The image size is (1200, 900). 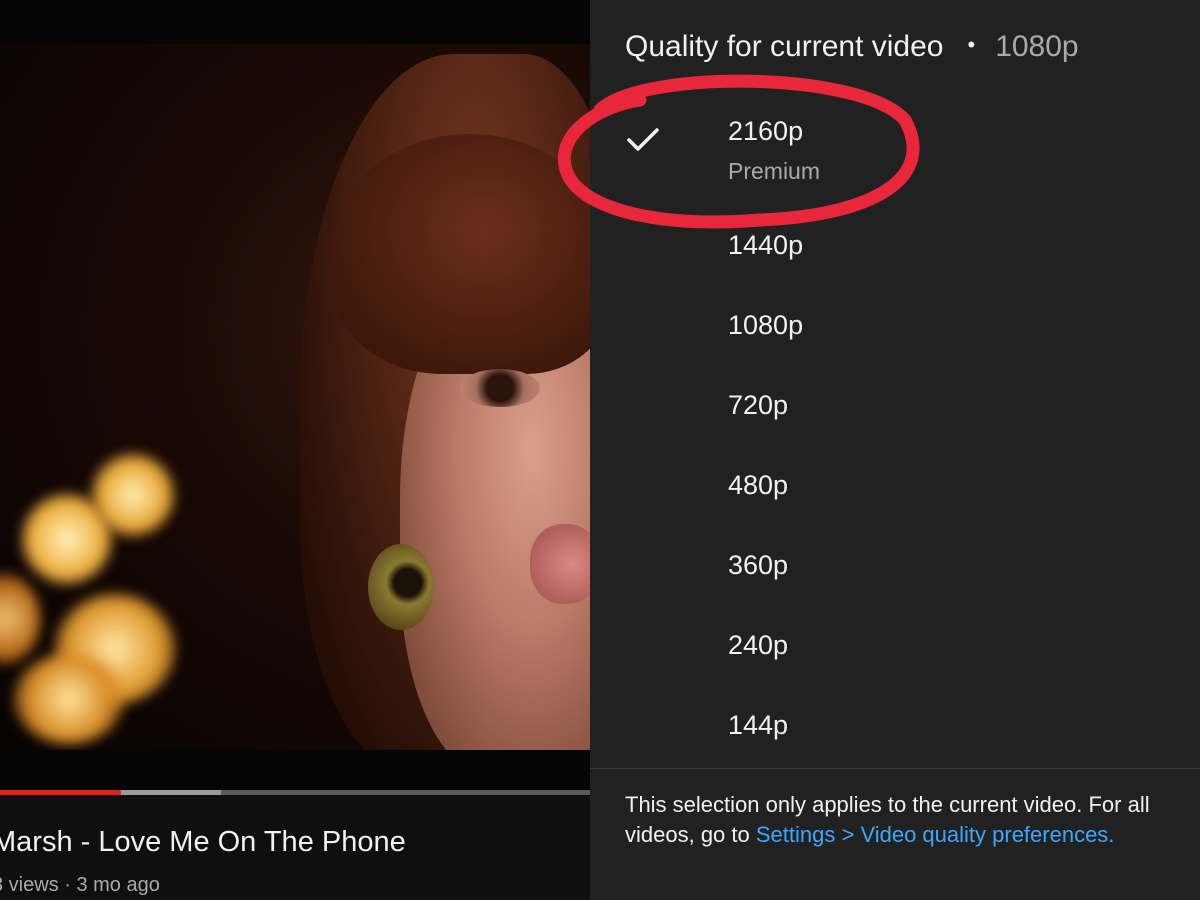 I want to click on current-quality: 1080p, so click(x=1037, y=46).